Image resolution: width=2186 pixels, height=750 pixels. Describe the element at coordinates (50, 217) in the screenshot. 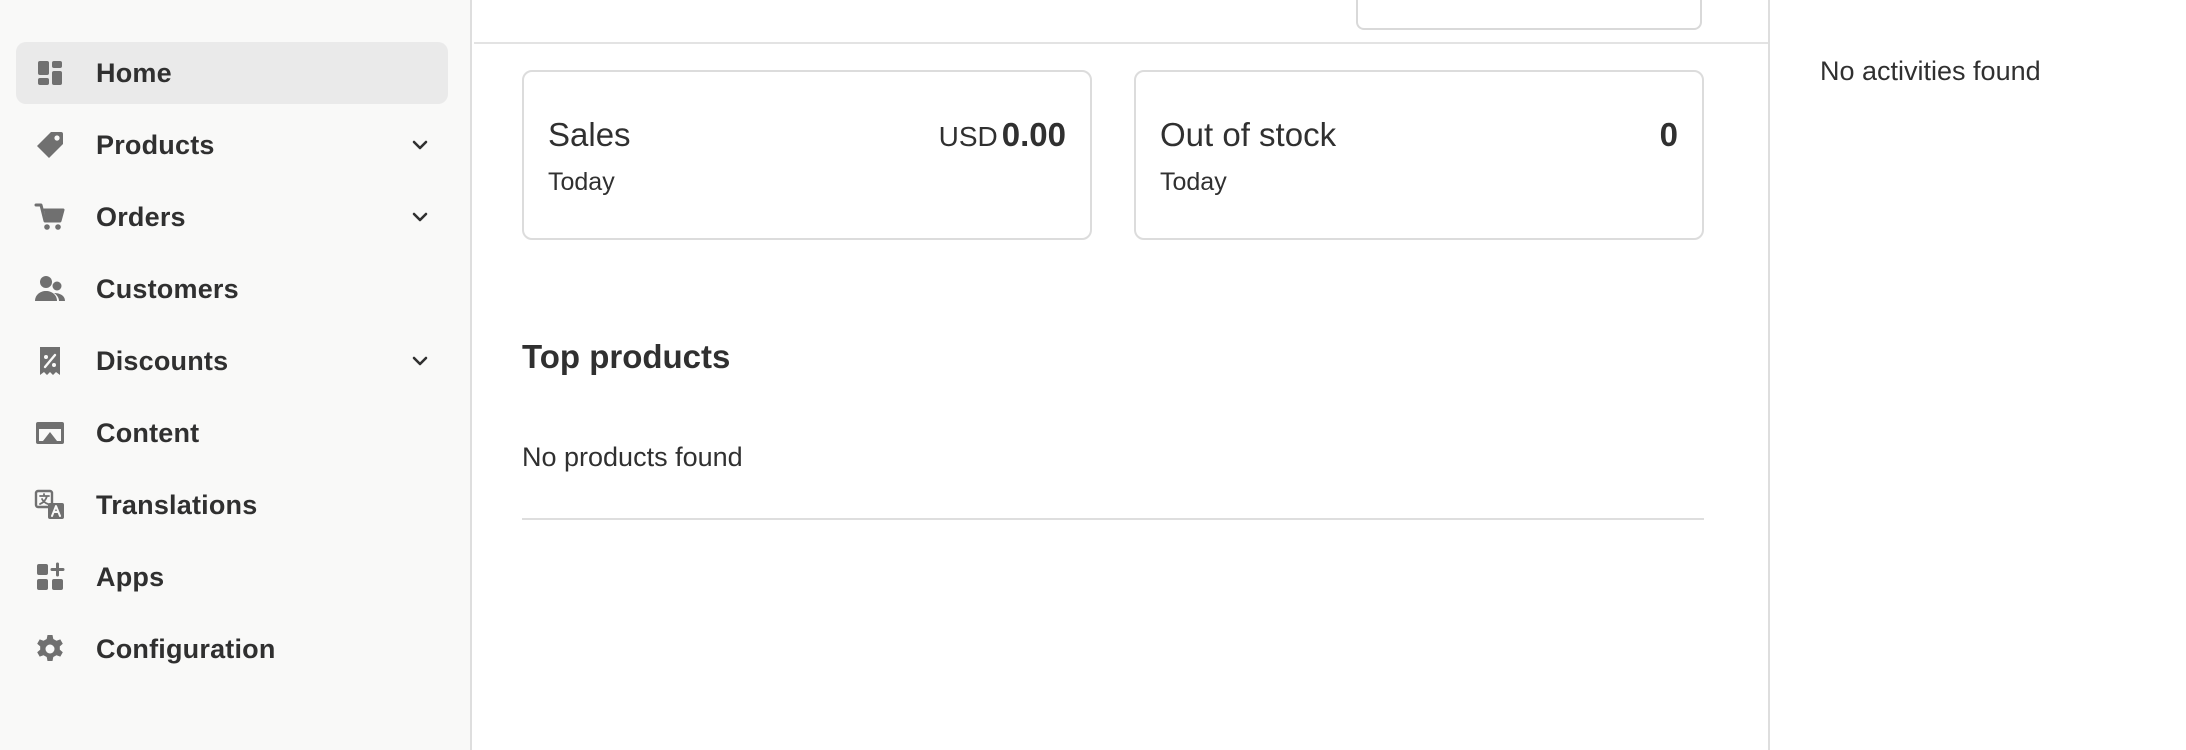

I see `cart-icon` at that location.